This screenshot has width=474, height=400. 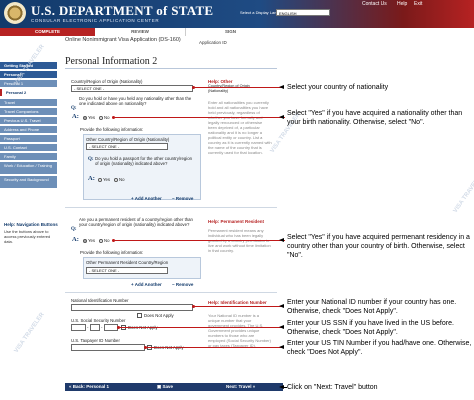 I want to click on national-id-label: National Identification Number, so click(x=100, y=300).